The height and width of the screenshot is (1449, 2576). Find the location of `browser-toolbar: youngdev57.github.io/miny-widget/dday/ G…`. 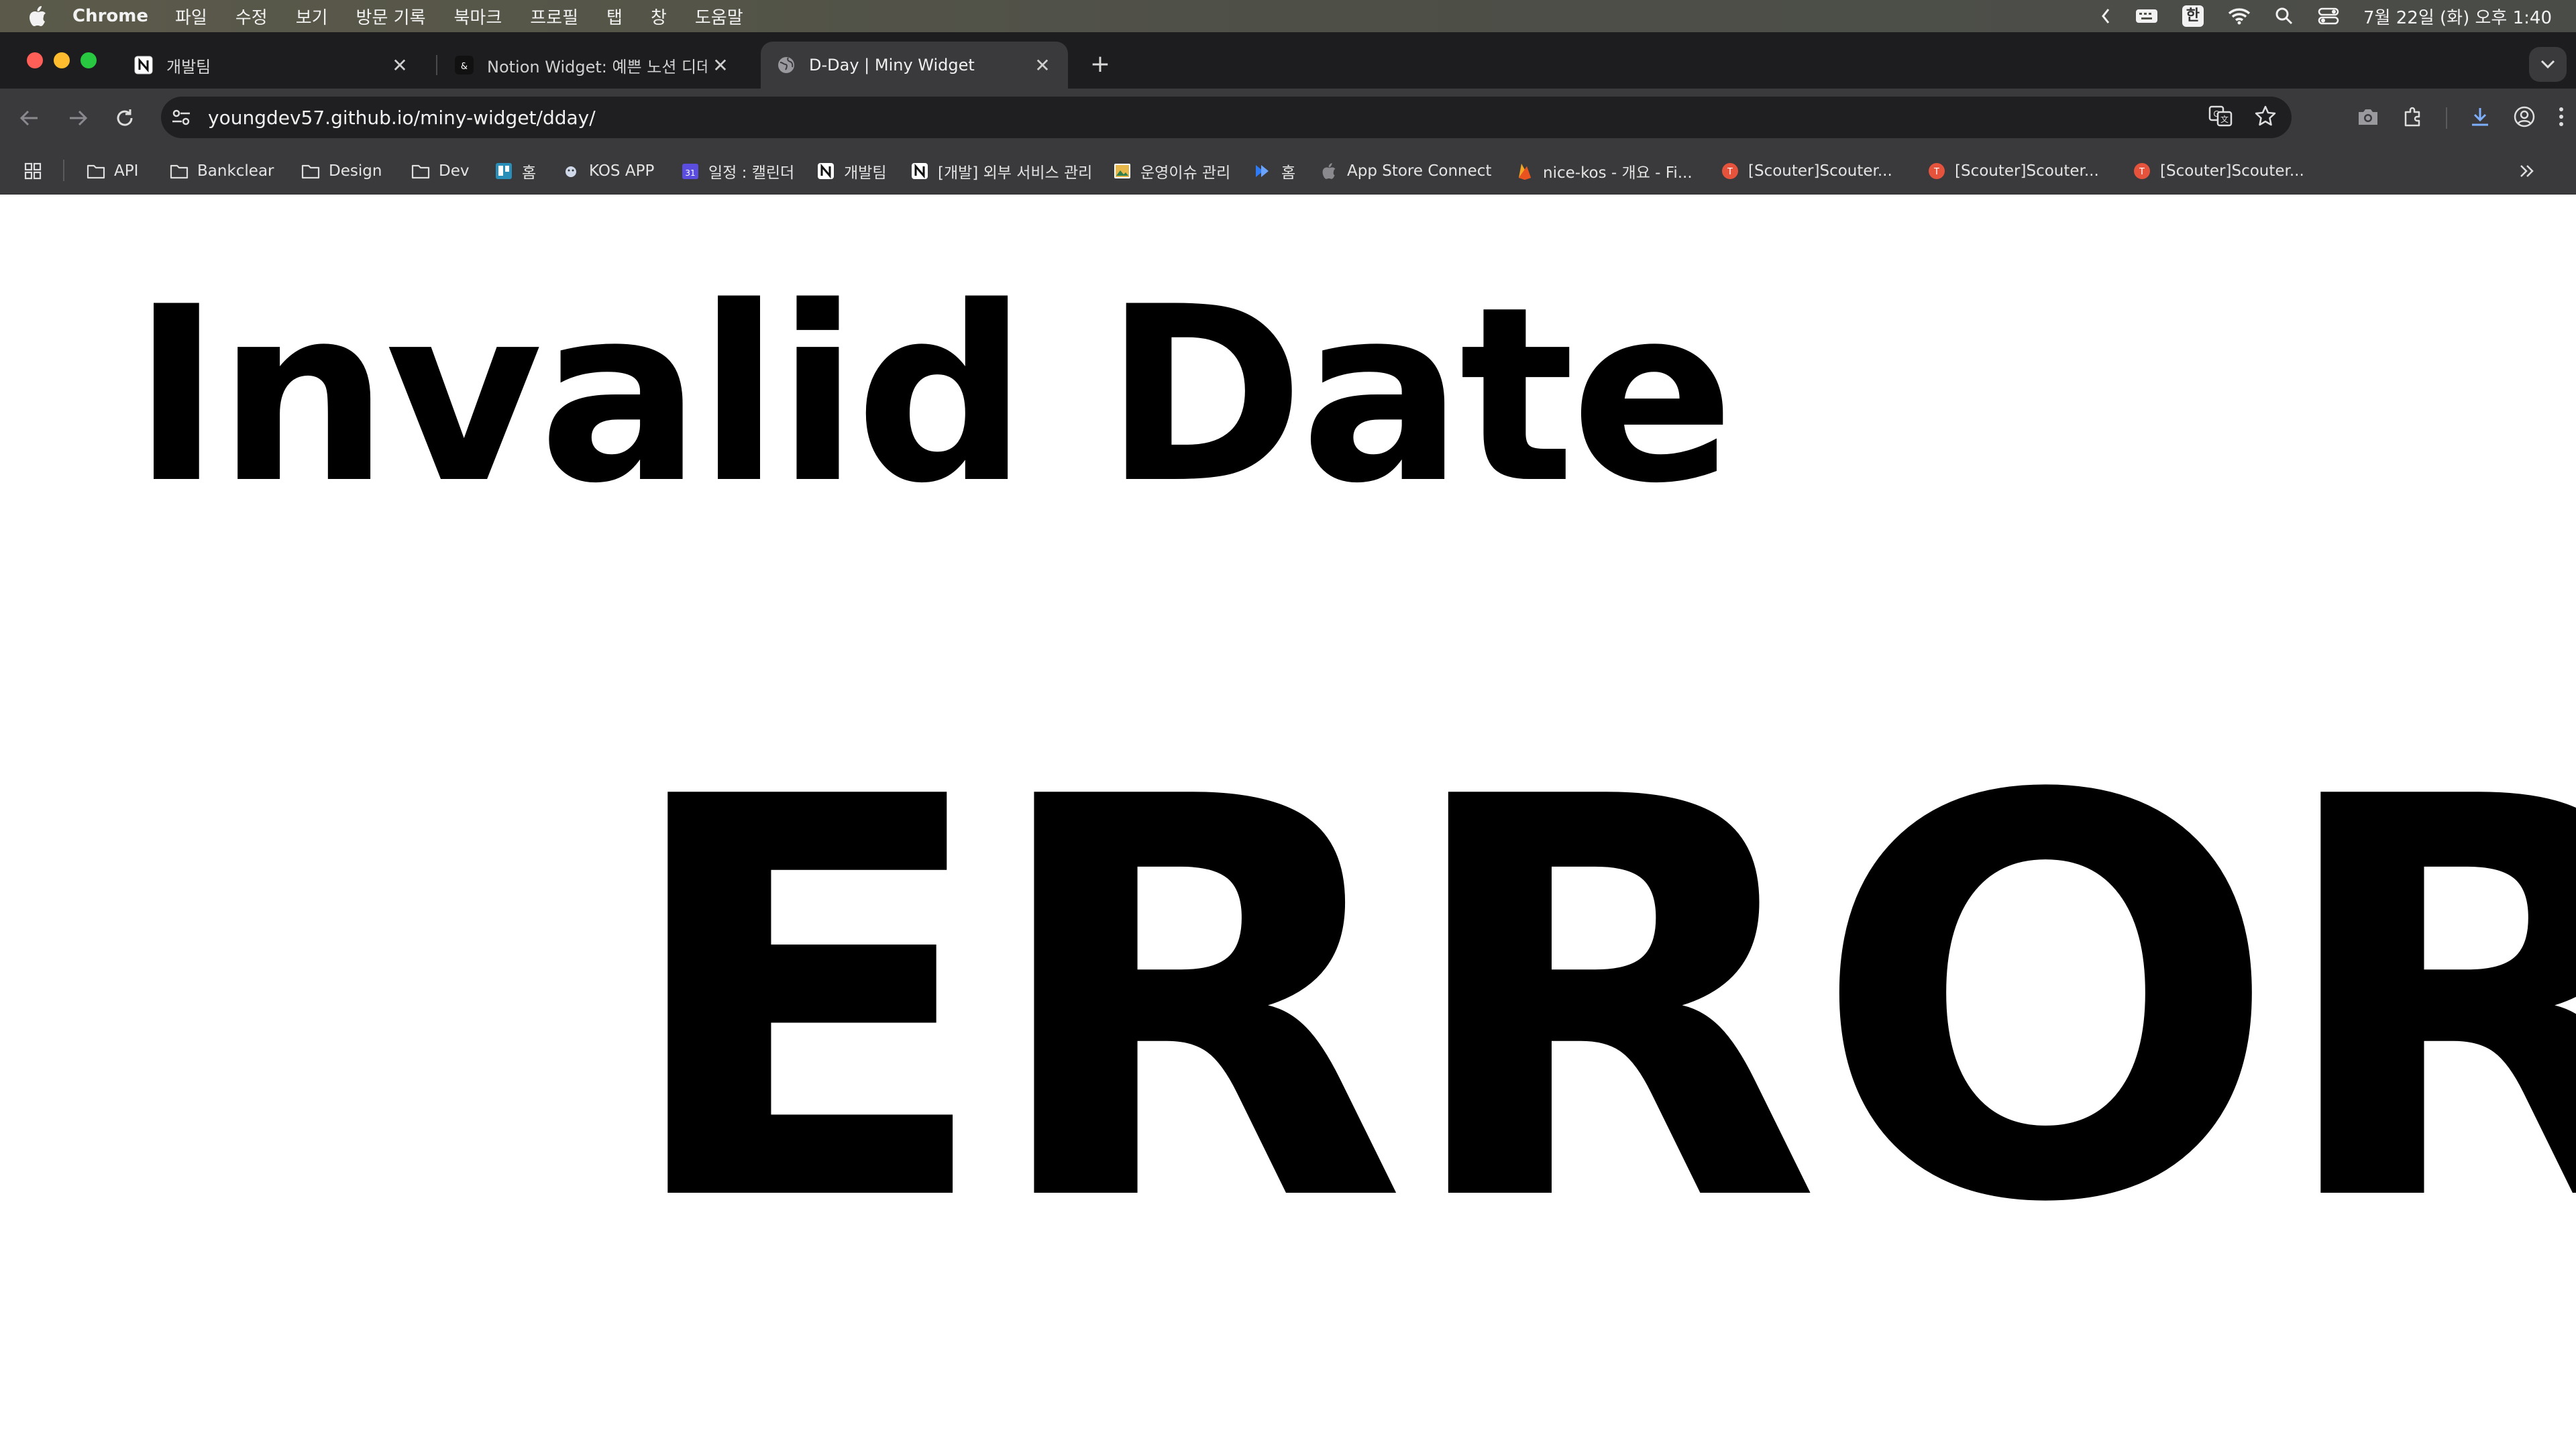

browser-toolbar: youngdev57.github.io/miny-widget/dday/ G… is located at coordinates (1288, 117).